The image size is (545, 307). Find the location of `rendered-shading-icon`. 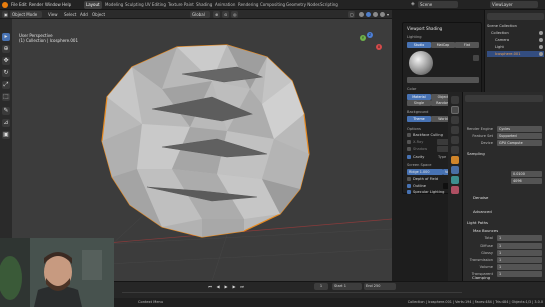

rendered-shading-icon is located at coordinates (382, 14).